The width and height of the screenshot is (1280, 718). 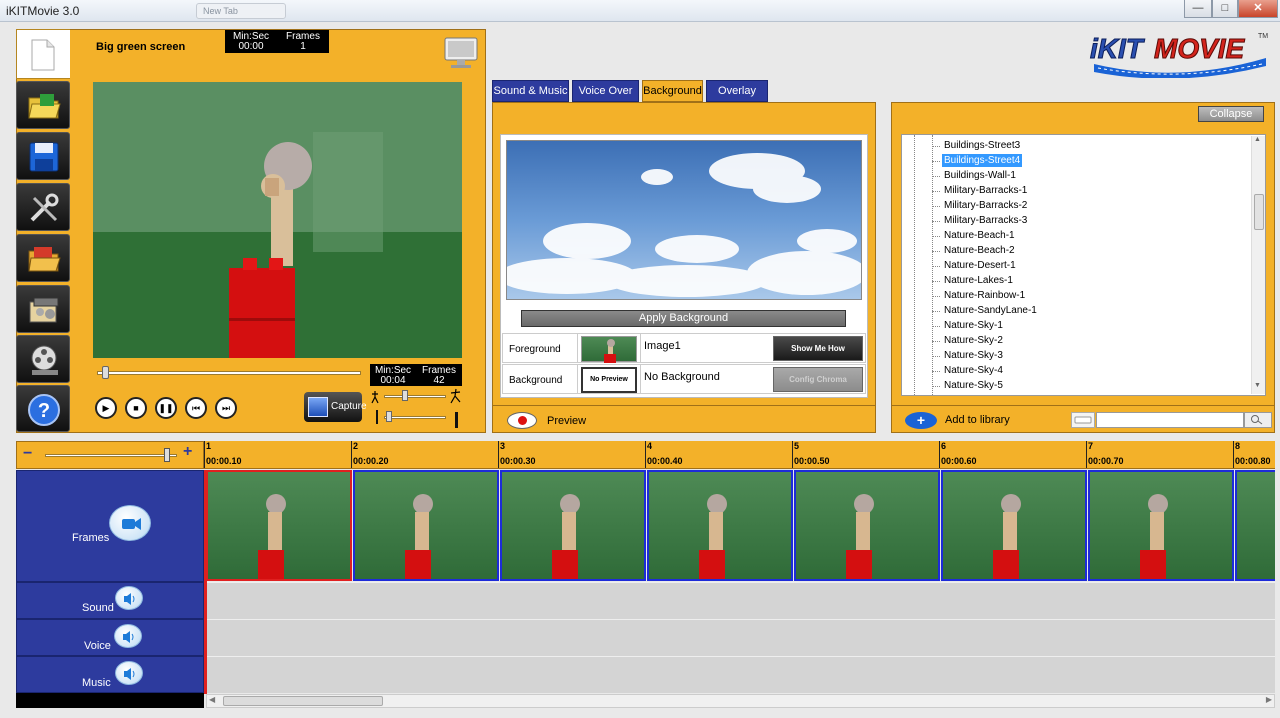 What do you see at coordinates (566, 421) in the screenshot?
I see `preview-label: Preview` at bounding box center [566, 421].